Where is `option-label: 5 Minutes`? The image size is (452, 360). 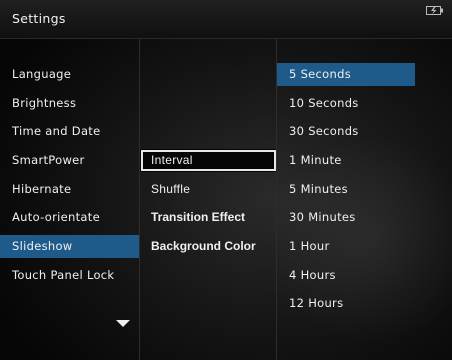
option-label: 5 Minutes is located at coordinates (318, 189).